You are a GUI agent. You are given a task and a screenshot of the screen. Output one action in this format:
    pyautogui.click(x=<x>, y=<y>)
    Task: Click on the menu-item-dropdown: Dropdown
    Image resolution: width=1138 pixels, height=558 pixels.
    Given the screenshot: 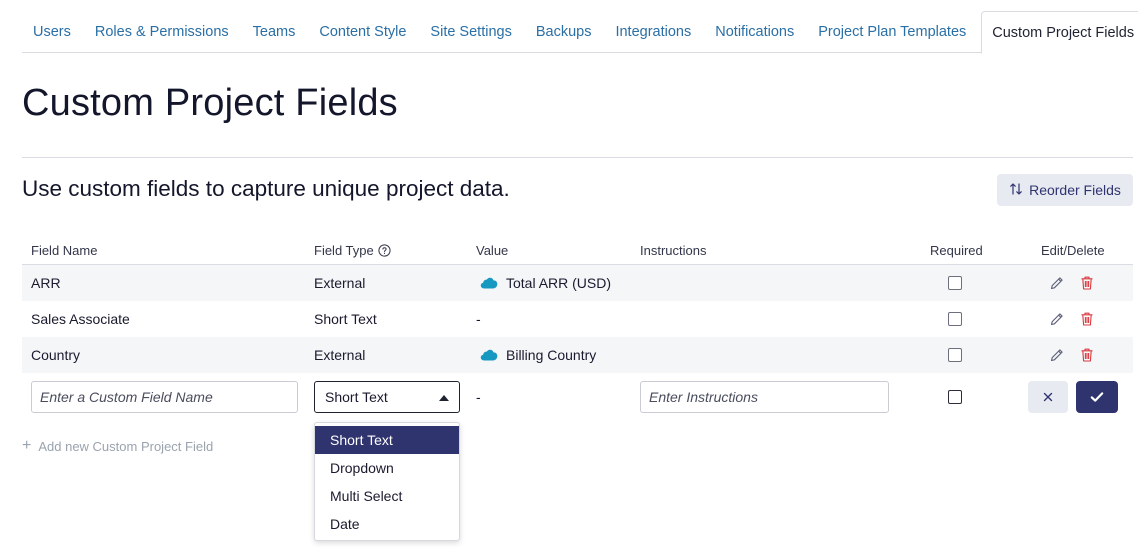 What is the action you would take?
    pyautogui.click(x=387, y=468)
    